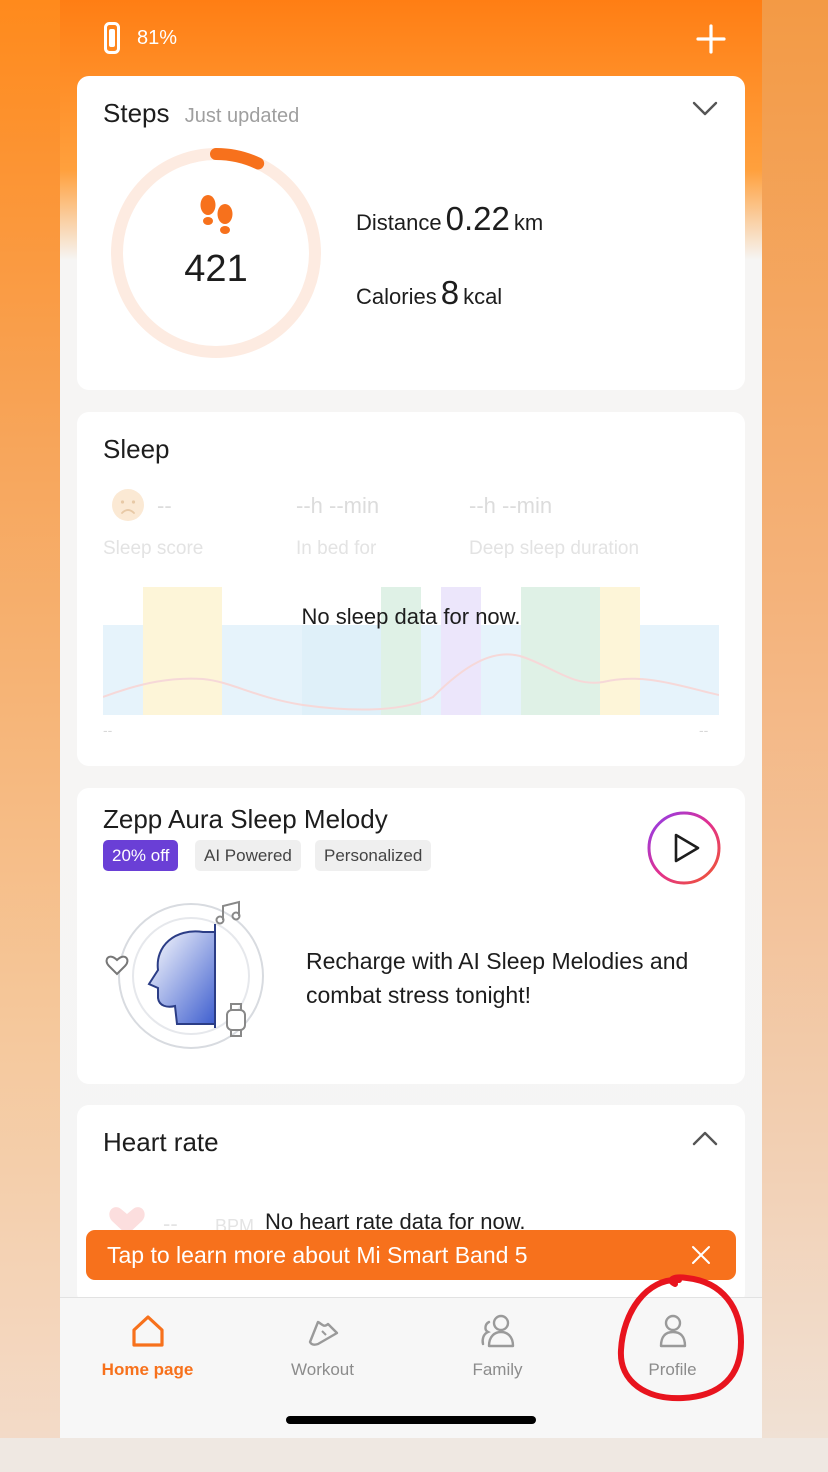 The width and height of the screenshot is (828, 1472). I want to click on banner-text: Tap to learn more about Mi Smart Band 5, so click(317, 1255).